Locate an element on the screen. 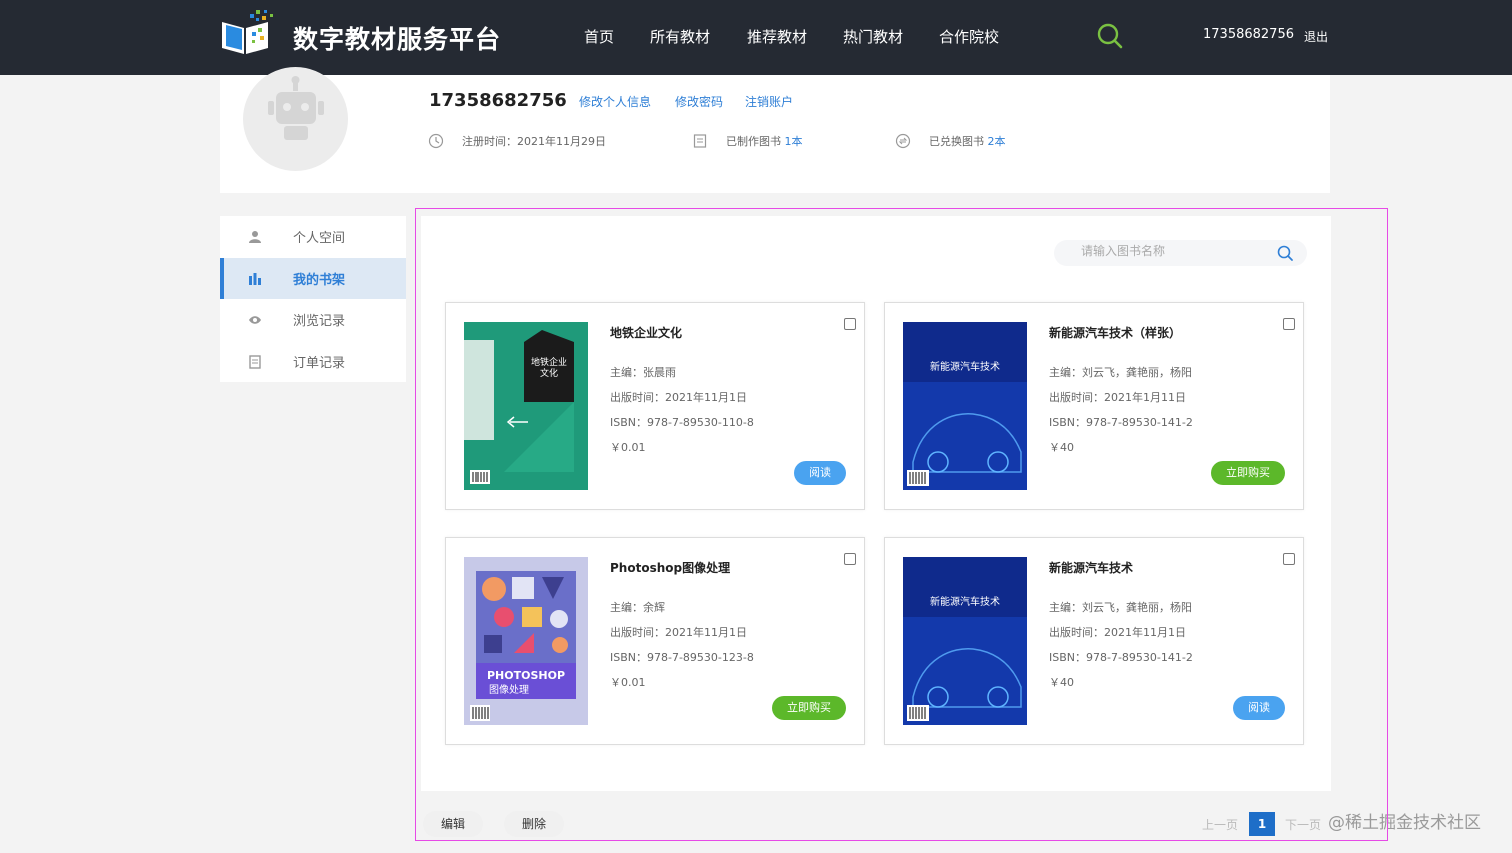 The image size is (1512, 853). sidebar-item-my-bookshelf: 我的书架 is located at coordinates (313, 278).